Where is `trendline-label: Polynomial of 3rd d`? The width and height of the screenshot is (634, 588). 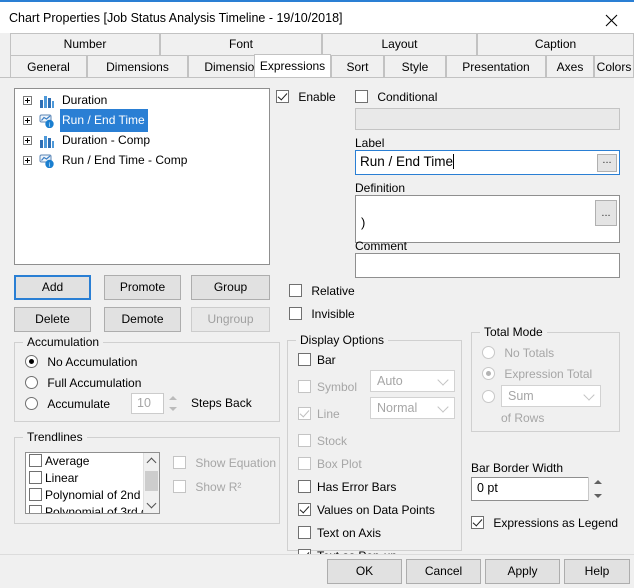 trendline-label: Polynomial of 3rd d is located at coordinates (96, 509).